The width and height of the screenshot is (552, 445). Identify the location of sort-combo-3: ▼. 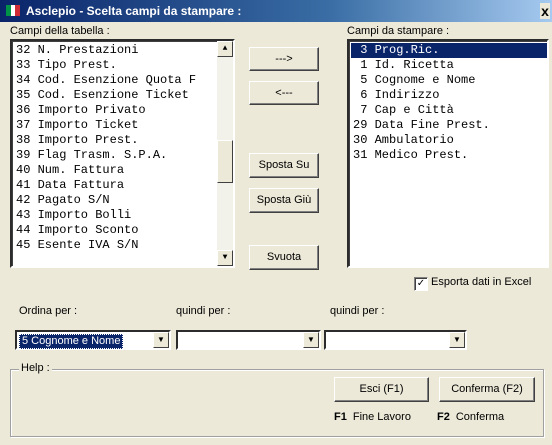
(395, 340).